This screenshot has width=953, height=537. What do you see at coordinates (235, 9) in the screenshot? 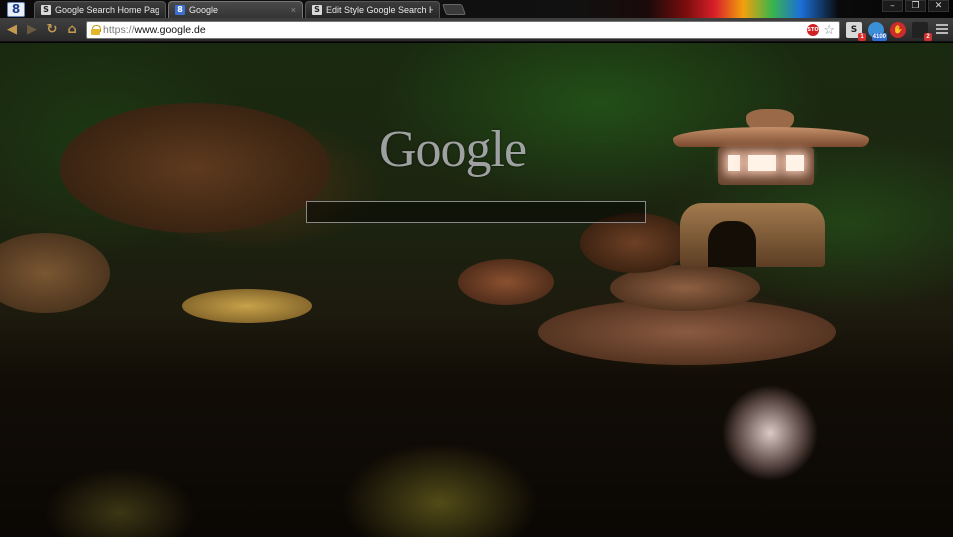
I see `tab-google: 8 Google ×` at bounding box center [235, 9].